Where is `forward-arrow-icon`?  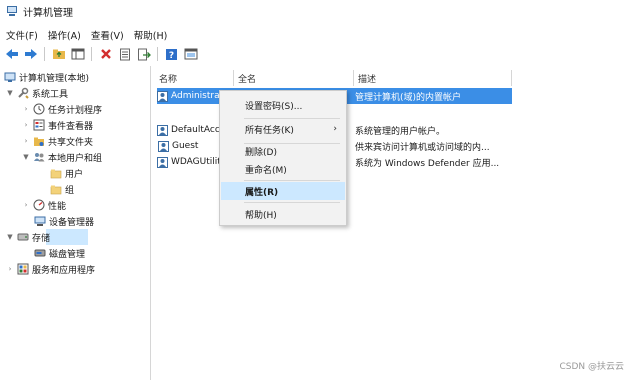 forward-arrow-icon is located at coordinates (30, 54).